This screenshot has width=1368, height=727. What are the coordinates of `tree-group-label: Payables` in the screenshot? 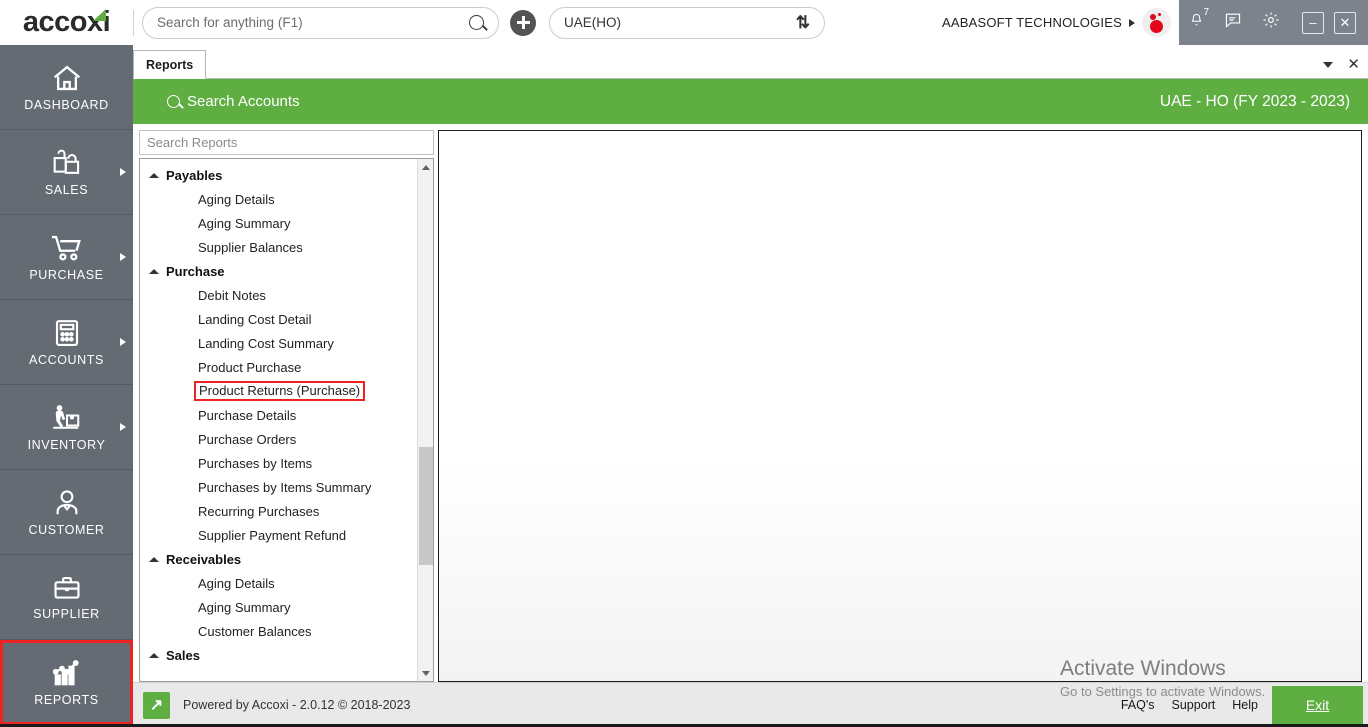 It's located at (194, 175).